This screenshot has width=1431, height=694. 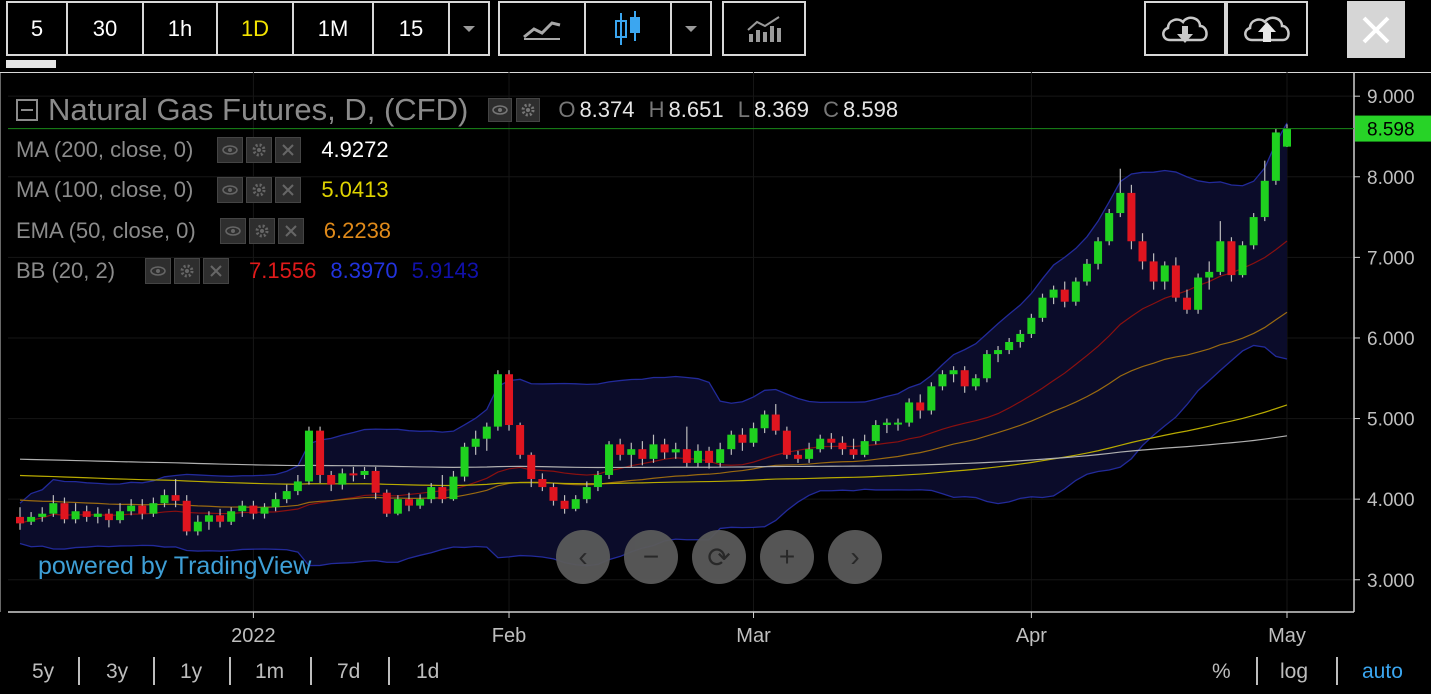 I want to click on indicators-icon, so click(x=764, y=28).